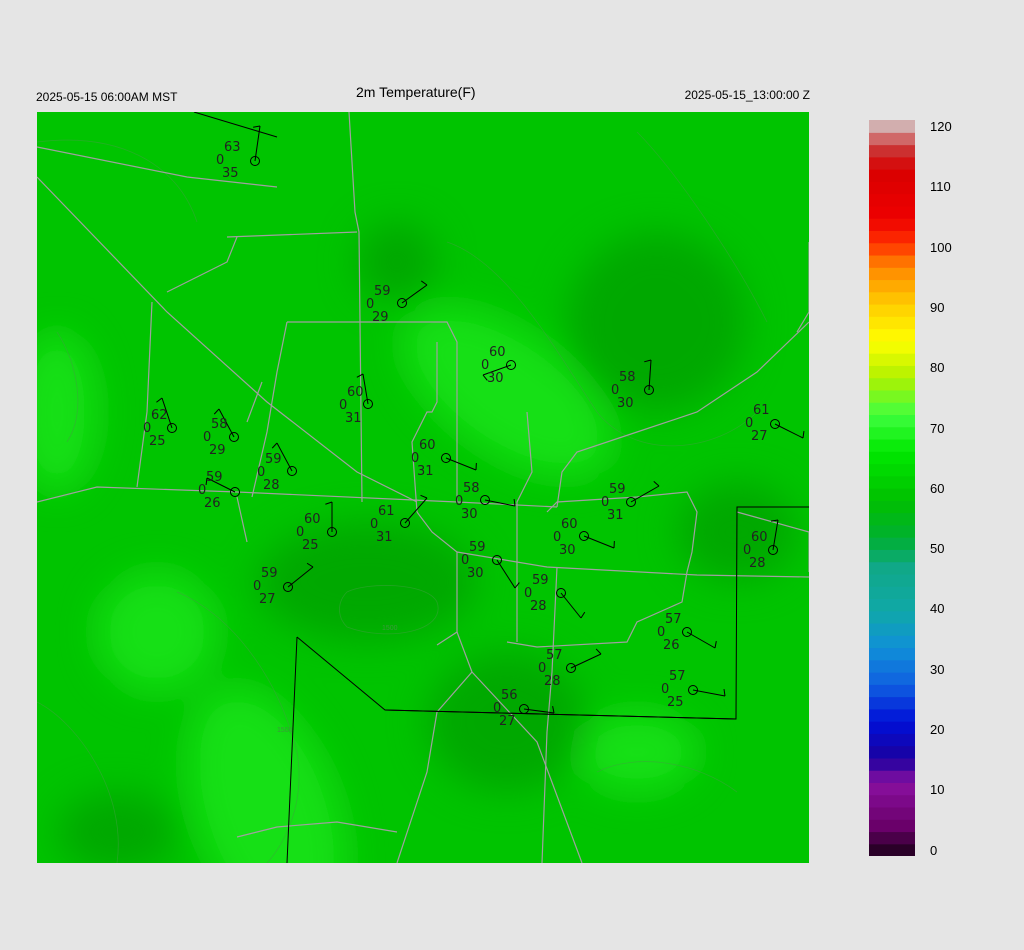  Describe the element at coordinates (937, 488) in the screenshot. I see `colorbar-tick-label: 60` at that location.